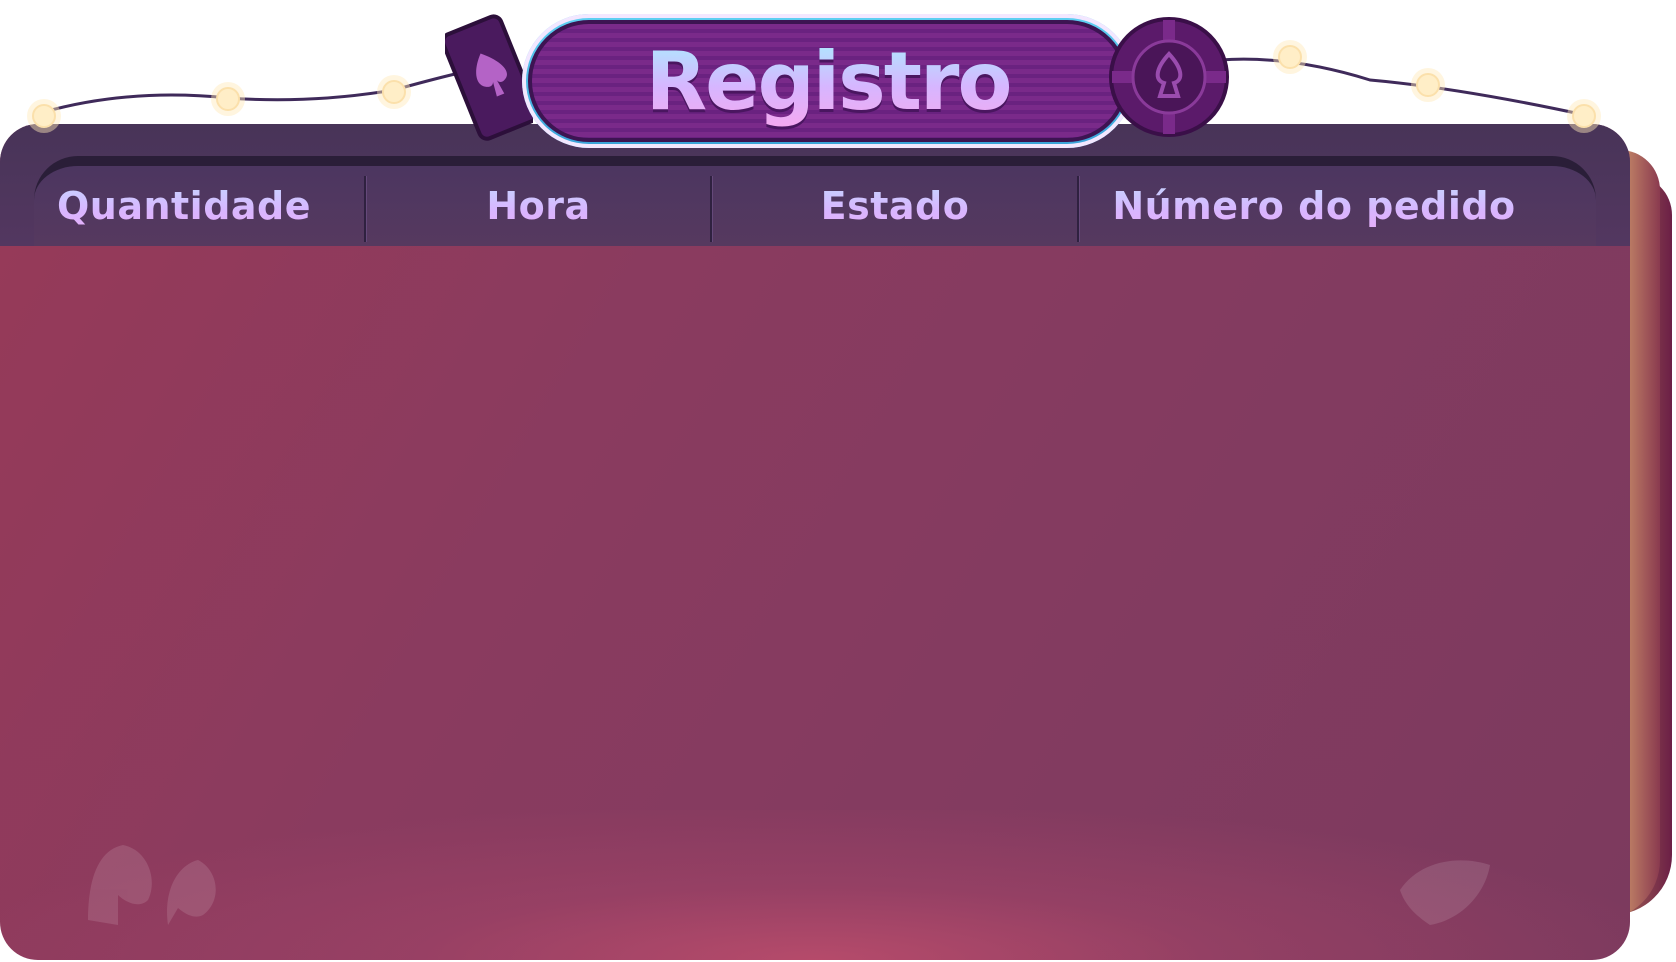 This screenshot has height=962, width=1676. I want to click on title-plate: Registro, so click(828, 81).